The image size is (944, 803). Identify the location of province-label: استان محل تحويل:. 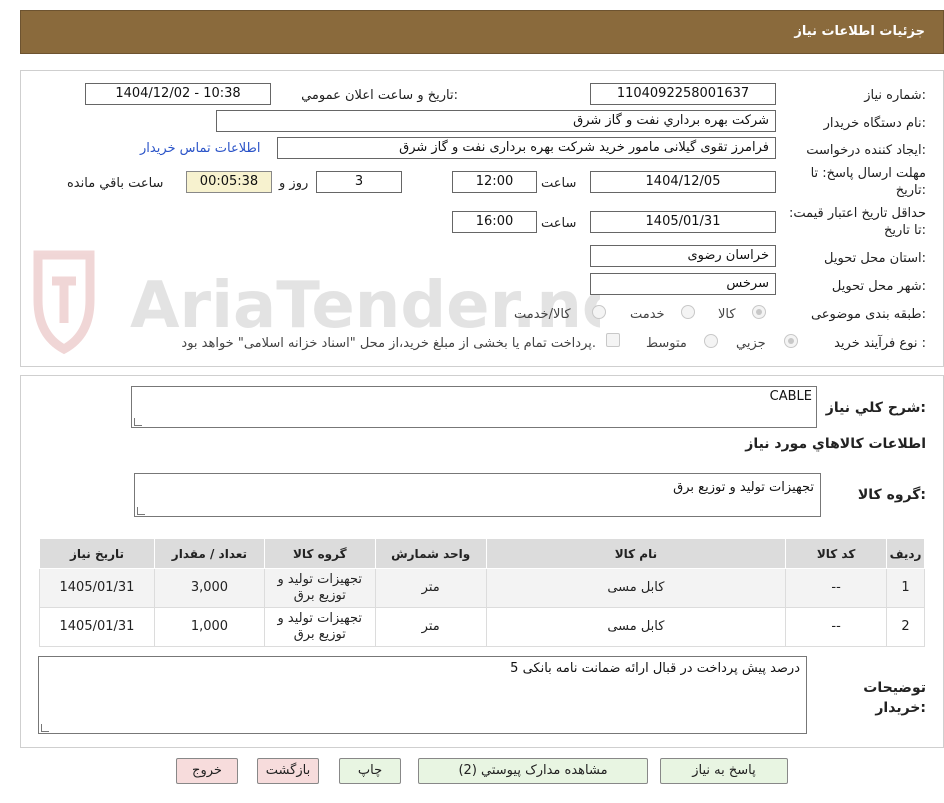
(875, 258).